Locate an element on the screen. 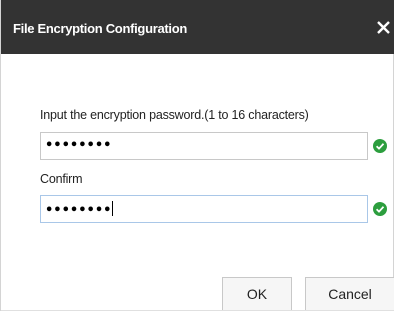  close-icon is located at coordinates (383, 27).